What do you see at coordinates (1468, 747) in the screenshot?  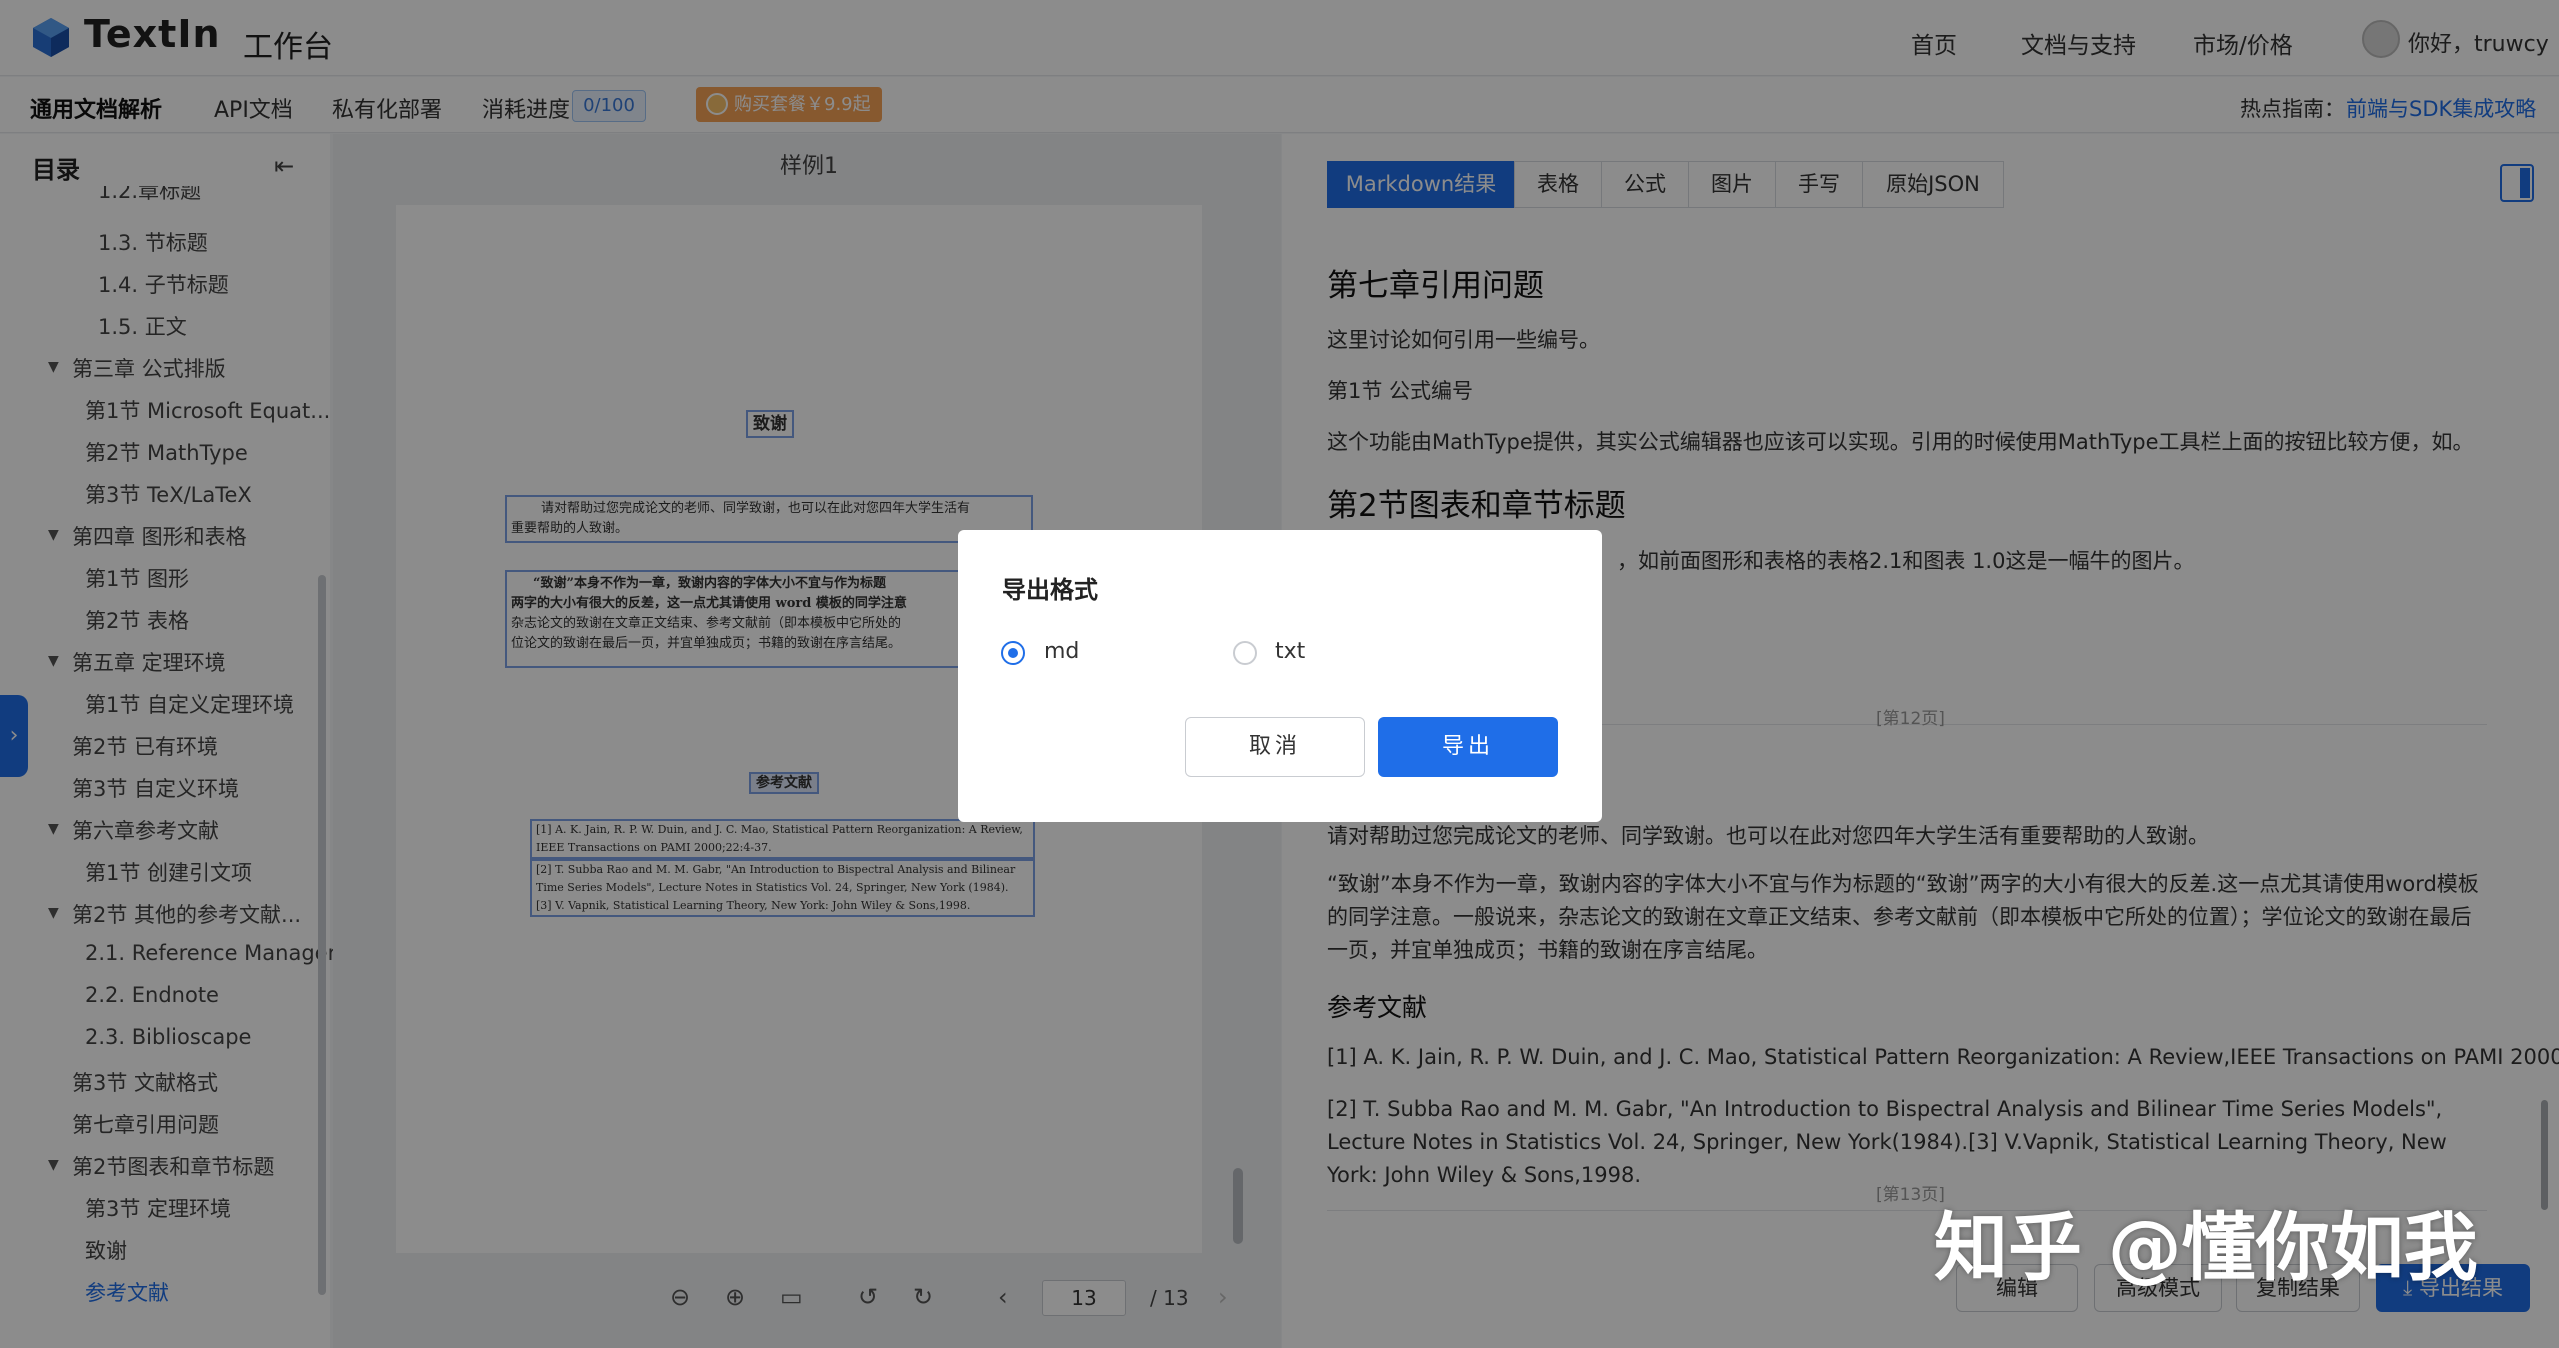 I see `export-button: 导出` at bounding box center [1468, 747].